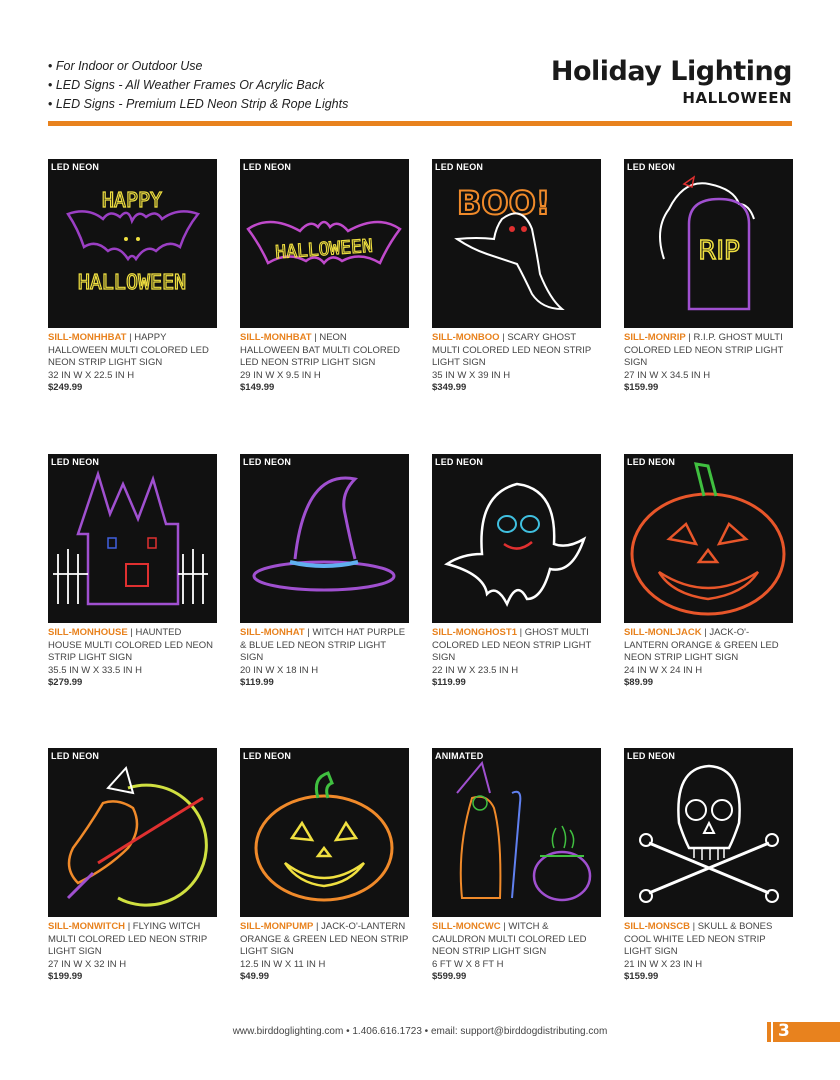  Describe the element at coordinates (655, 337) in the screenshot. I see `product-sku: SILL-MONRIP` at that location.